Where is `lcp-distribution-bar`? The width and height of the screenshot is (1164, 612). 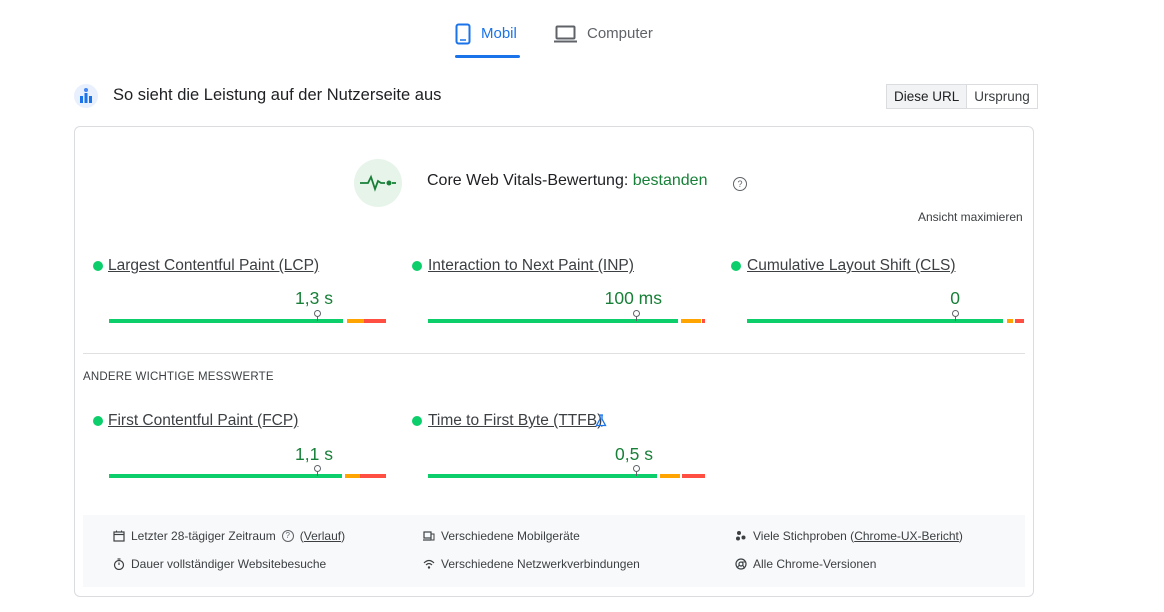 lcp-distribution-bar is located at coordinates (247, 316).